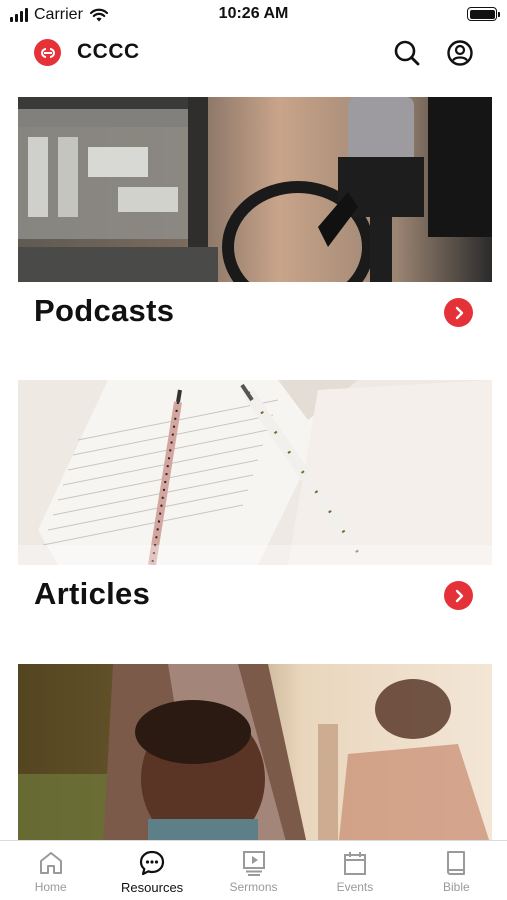  Describe the element at coordinates (483, 14) in the screenshot. I see `battery-icon` at that location.